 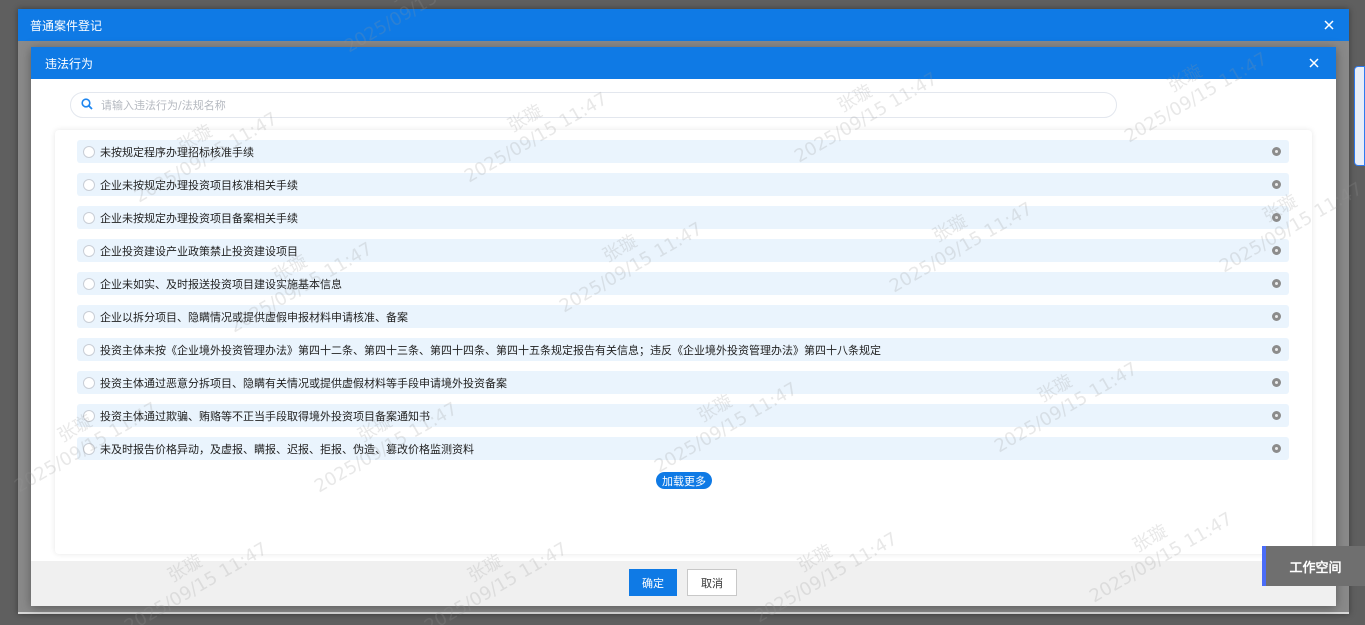 I want to click on list-item: 投资主体通过恶意分拆项目、隐瞒有关情况或提供虚假材料等手段申请境外投资备案, so click(x=683, y=382).